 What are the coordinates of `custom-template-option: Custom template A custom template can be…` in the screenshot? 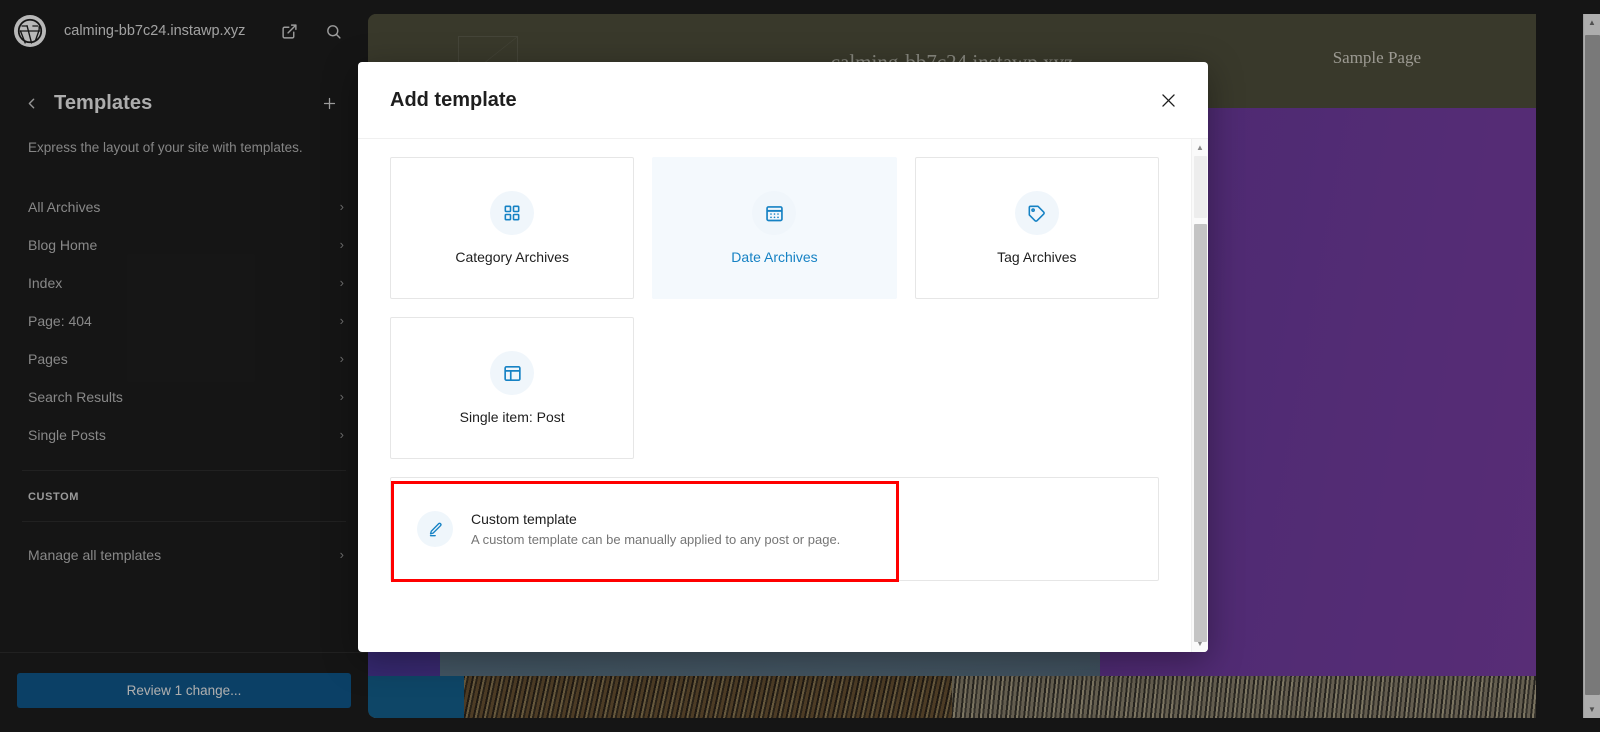 It's located at (774, 529).